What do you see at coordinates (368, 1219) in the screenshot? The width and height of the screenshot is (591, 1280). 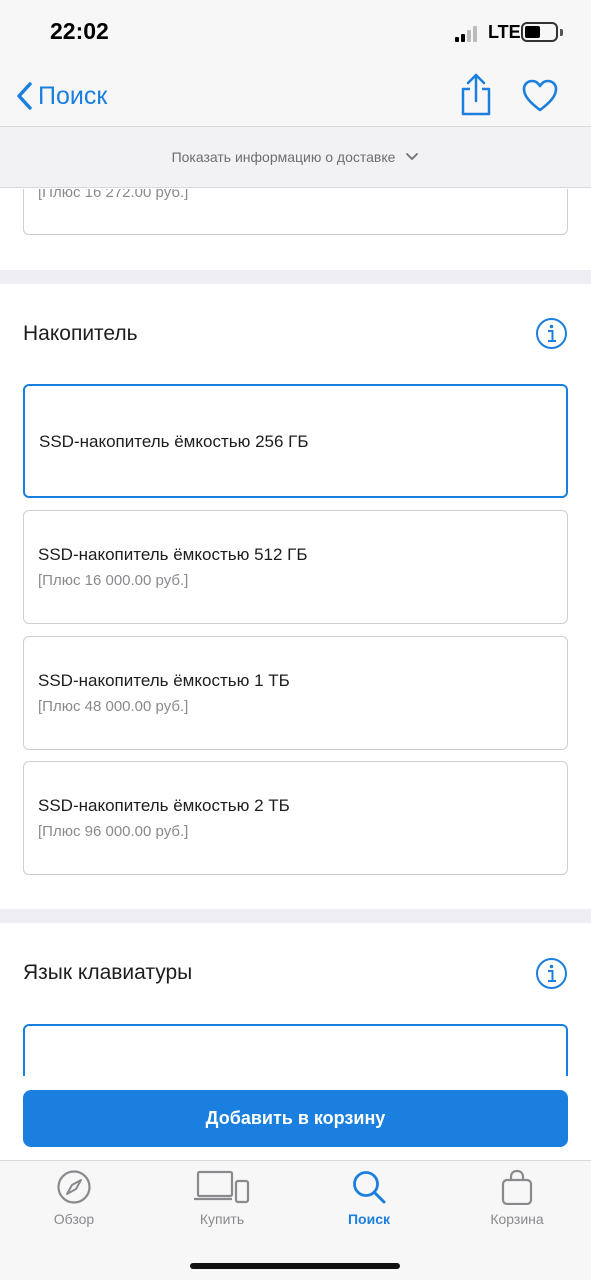 I see `tab-label: Поиск` at bounding box center [368, 1219].